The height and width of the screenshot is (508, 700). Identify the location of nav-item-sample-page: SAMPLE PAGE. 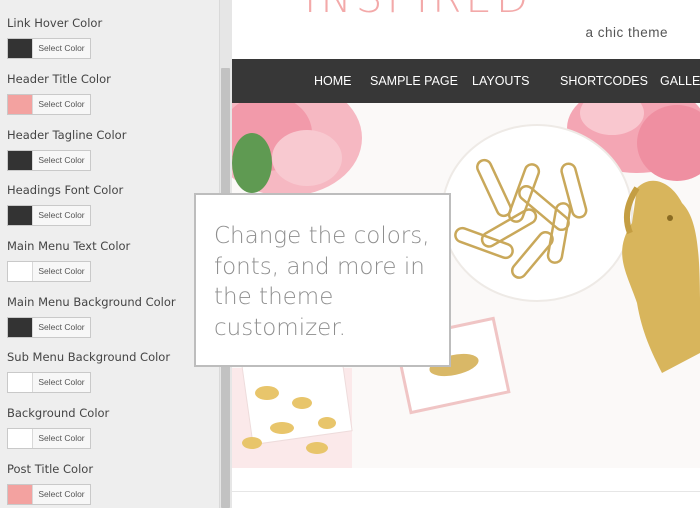
(414, 81).